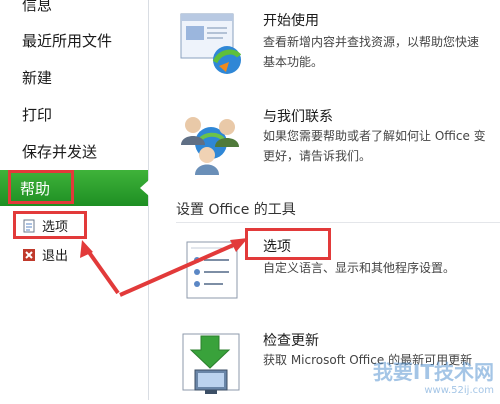 This screenshot has width=500, height=404. I want to click on exit-x-icon, so click(29, 255).